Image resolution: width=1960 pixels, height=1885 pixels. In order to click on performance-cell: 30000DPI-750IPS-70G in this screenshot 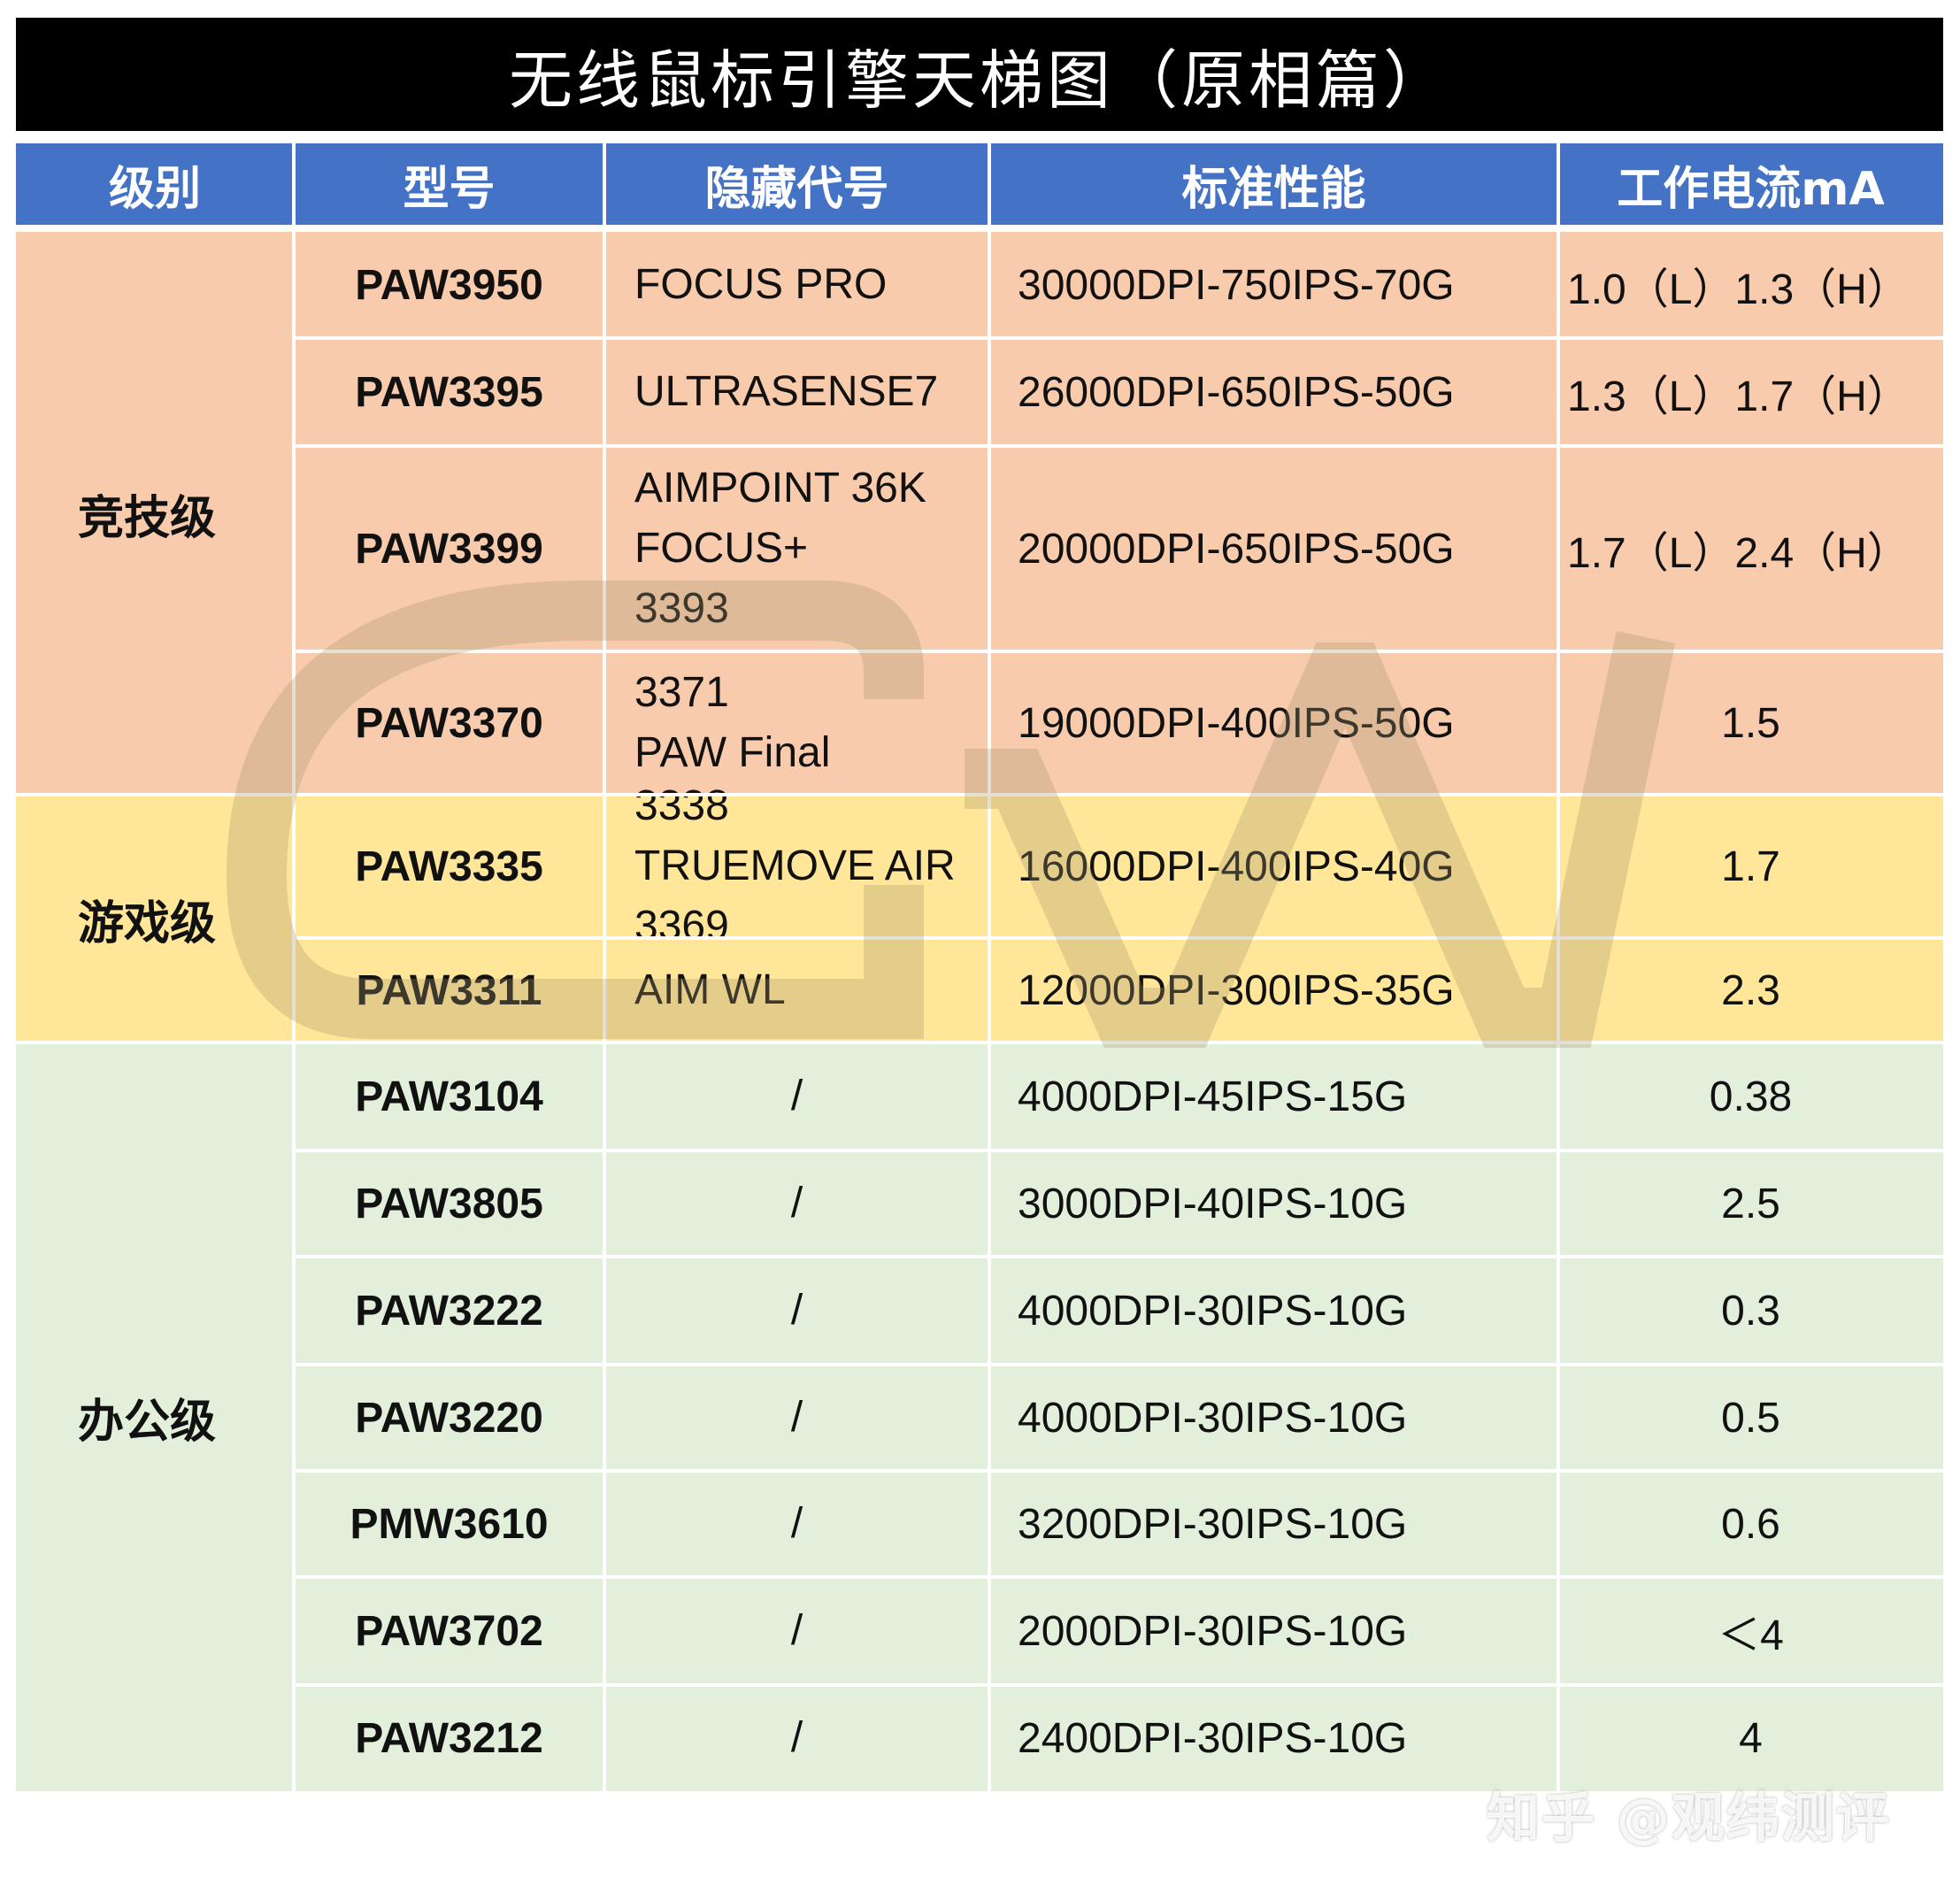, I will do `click(1273, 285)`.